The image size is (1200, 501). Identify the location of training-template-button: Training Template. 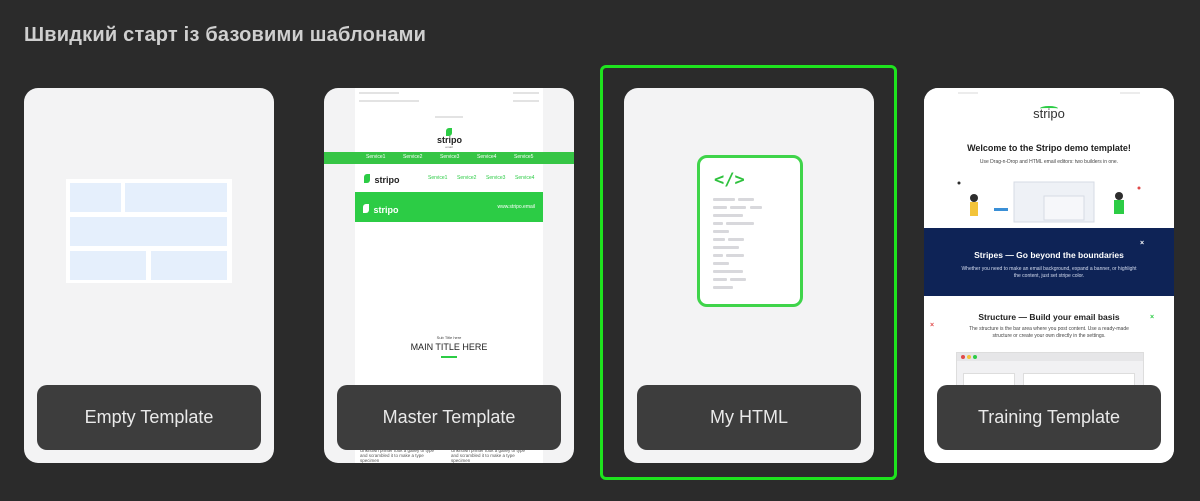
(1049, 417).